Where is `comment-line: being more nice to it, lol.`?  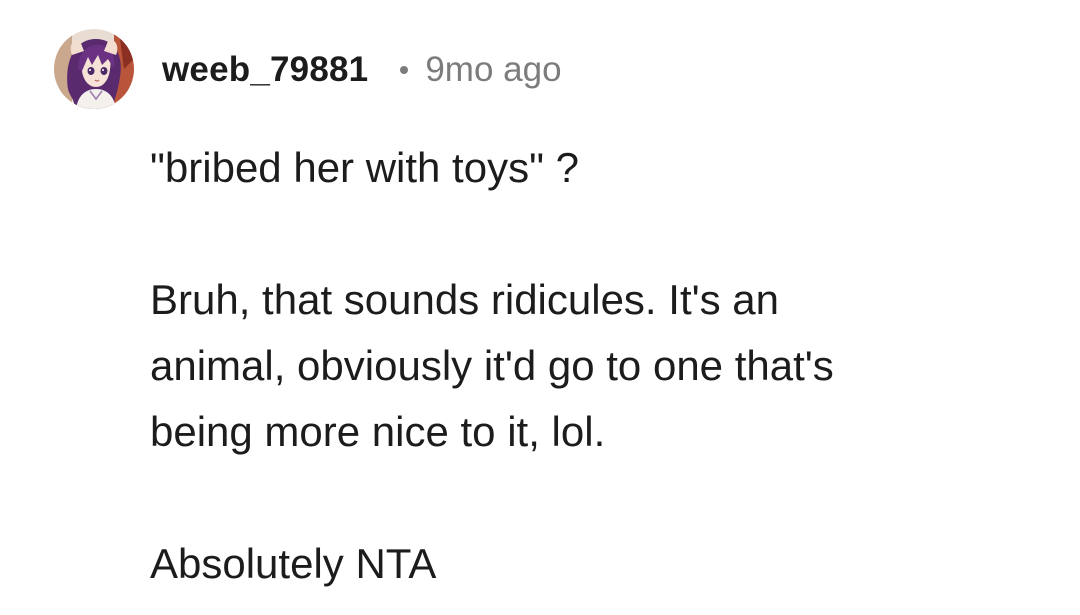
comment-line: being more nice to it, lol. is located at coordinates (378, 431).